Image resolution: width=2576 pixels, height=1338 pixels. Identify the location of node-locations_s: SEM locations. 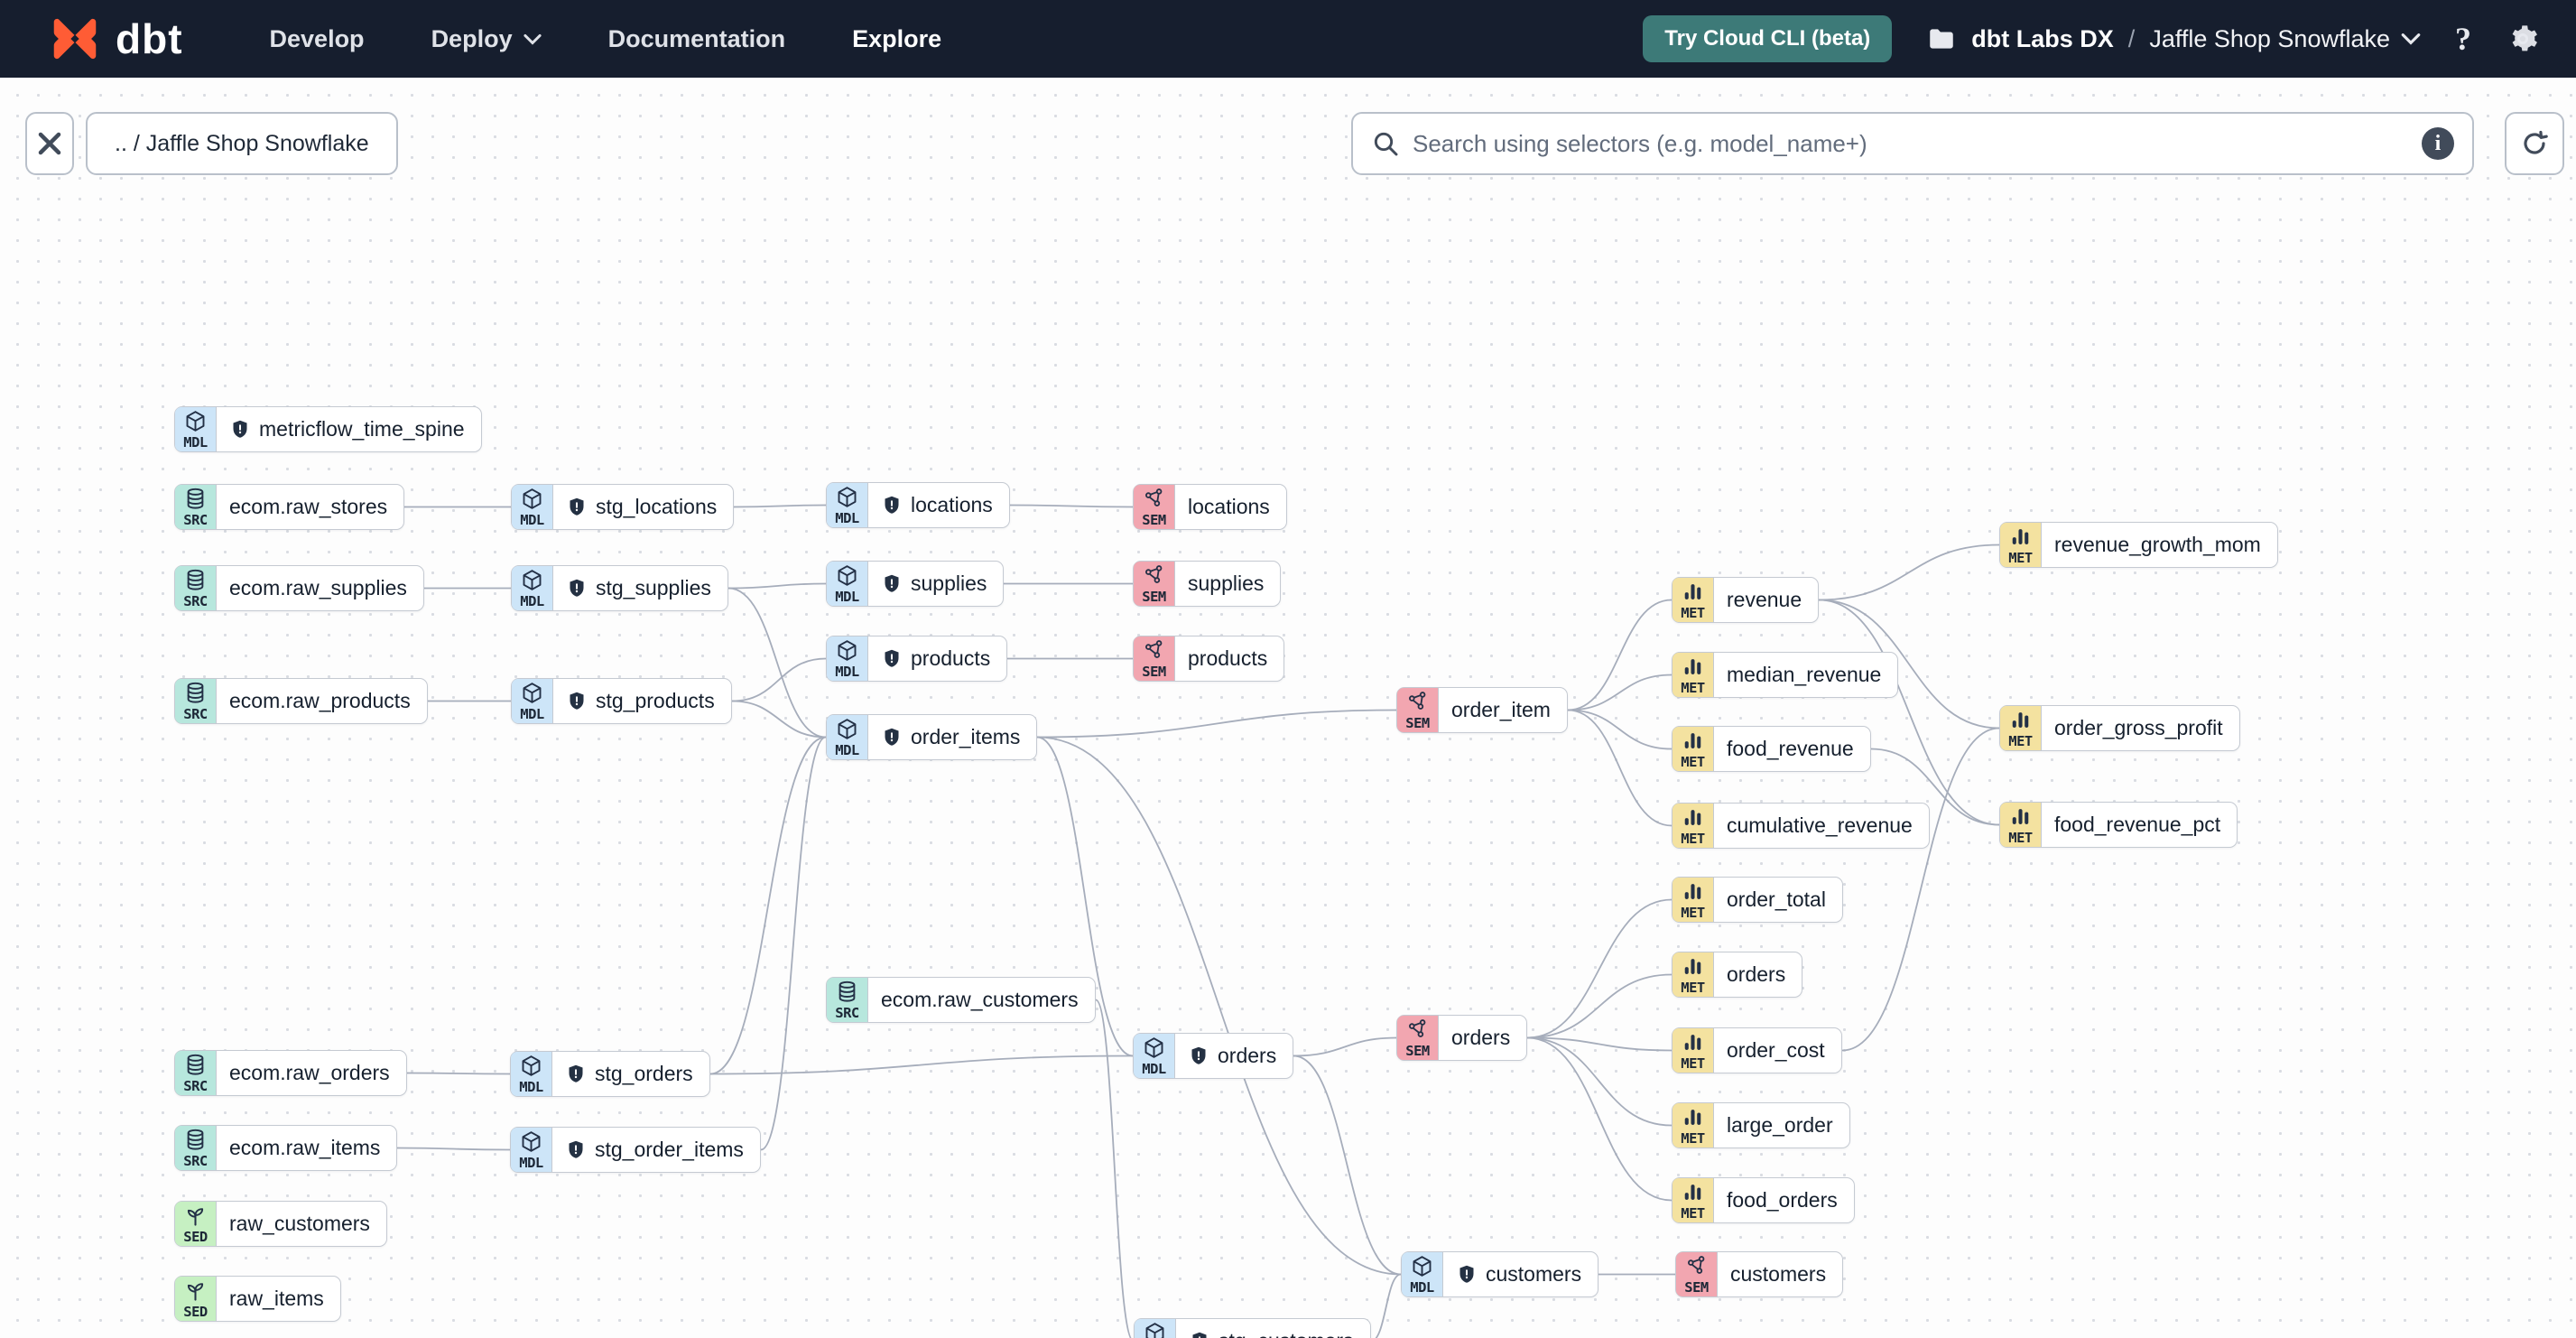
(1210, 507).